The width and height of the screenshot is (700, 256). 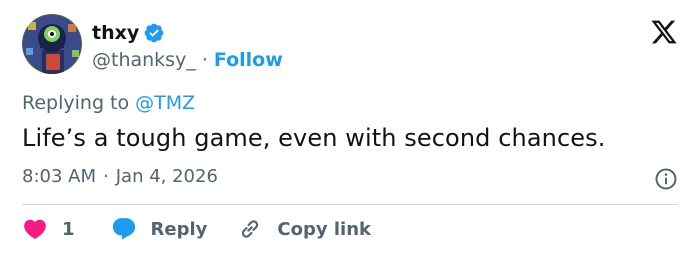 I want to click on like-count: 1, so click(x=68, y=229).